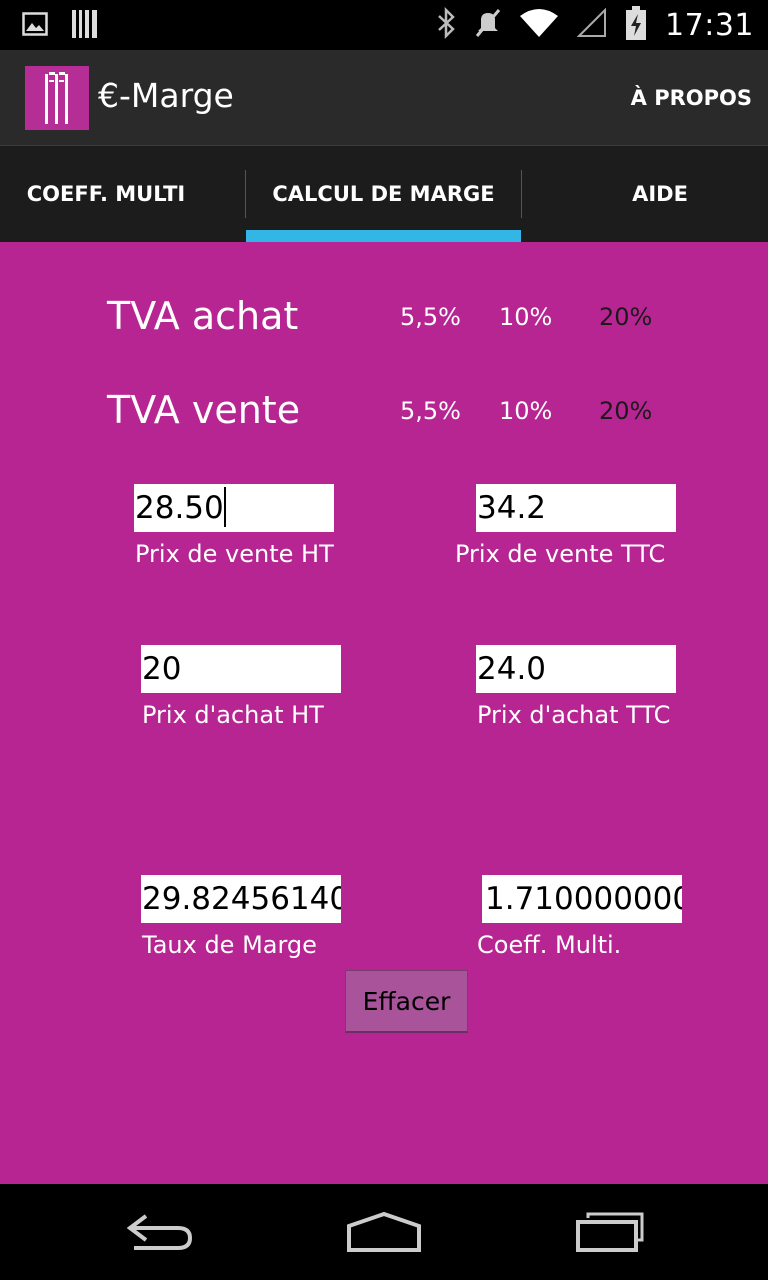  What do you see at coordinates (549, 945) in the screenshot?
I see `coeff-multi-label: Coeff. Multi.` at bounding box center [549, 945].